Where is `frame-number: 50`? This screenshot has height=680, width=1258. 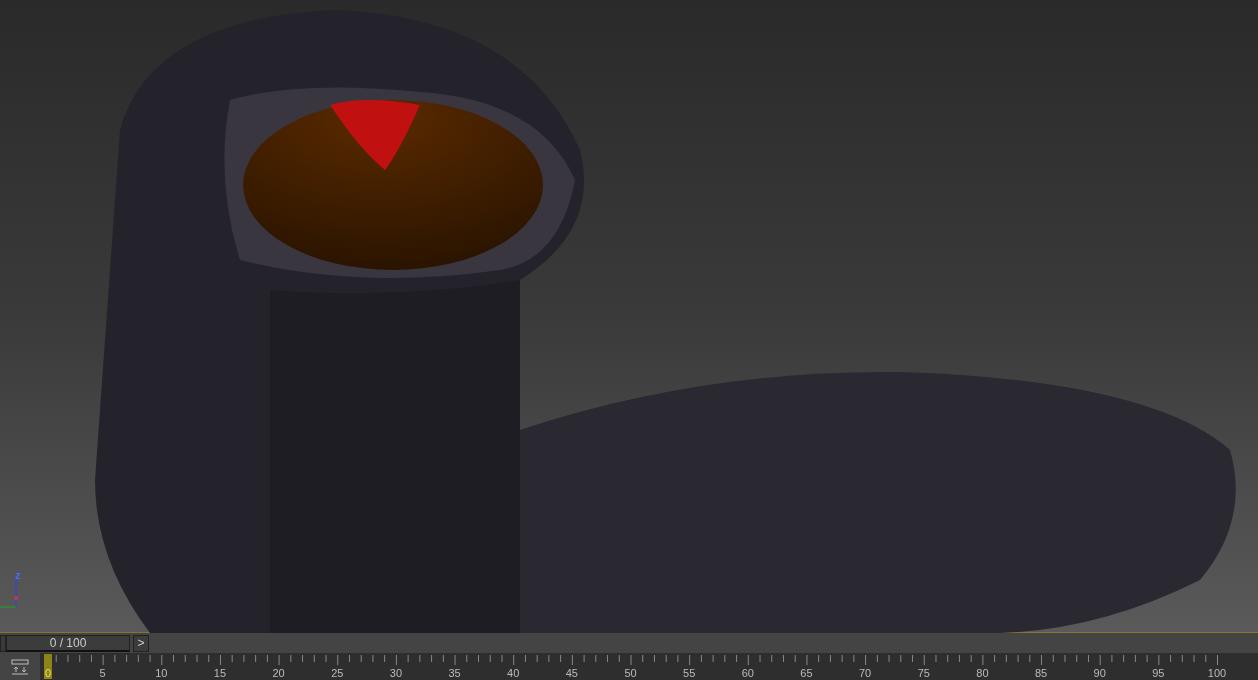
frame-number: 50 is located at coordinates (630, 673).